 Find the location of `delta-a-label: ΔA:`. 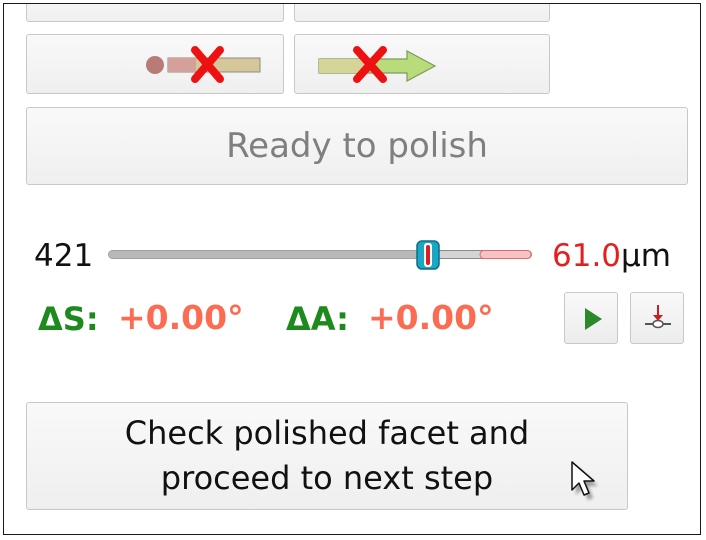

delta-a-label: ΔA: is located at coordinates (317, 319).